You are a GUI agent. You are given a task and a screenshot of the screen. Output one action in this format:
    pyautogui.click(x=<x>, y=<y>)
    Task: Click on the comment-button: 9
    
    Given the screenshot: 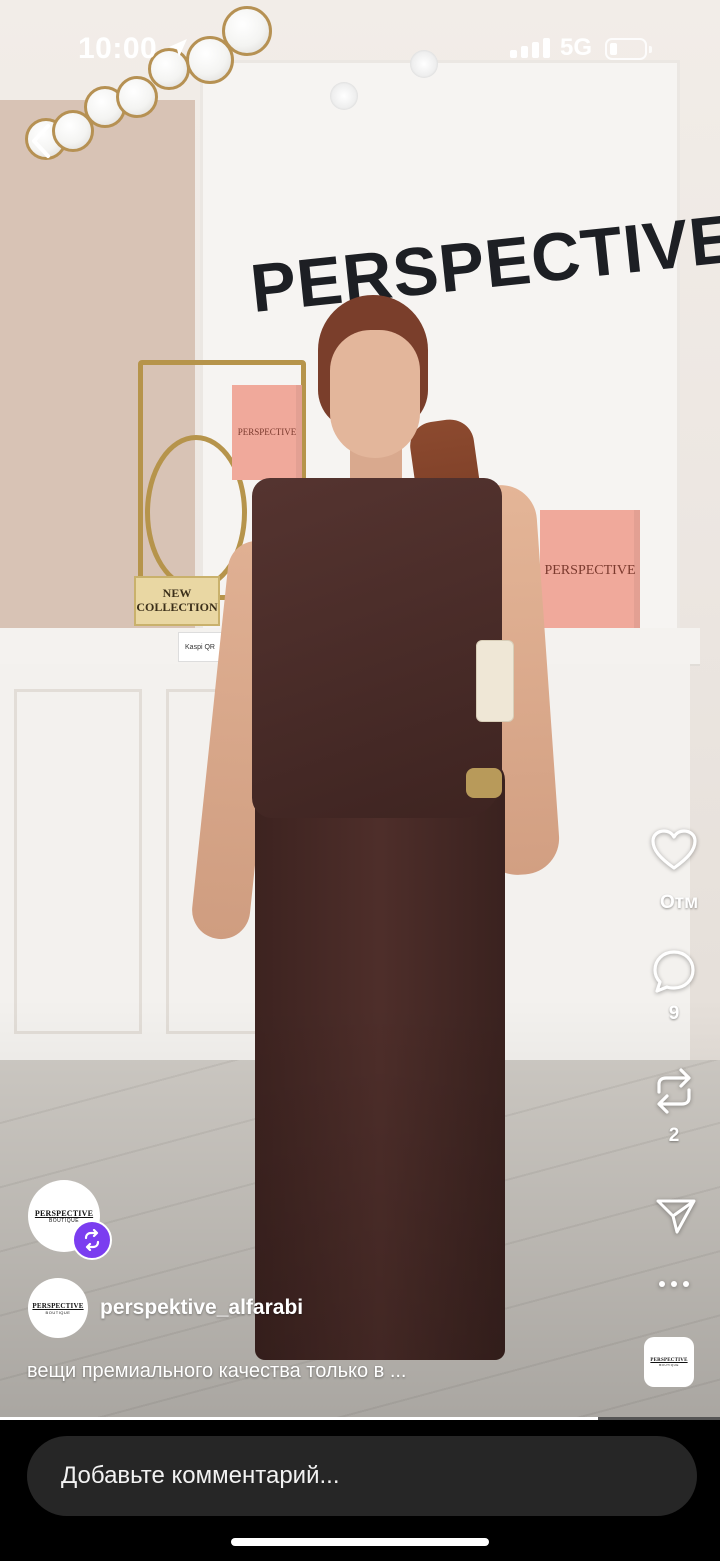 What is the action you would take?
    pyautogui.click(x=674, y=986)
    